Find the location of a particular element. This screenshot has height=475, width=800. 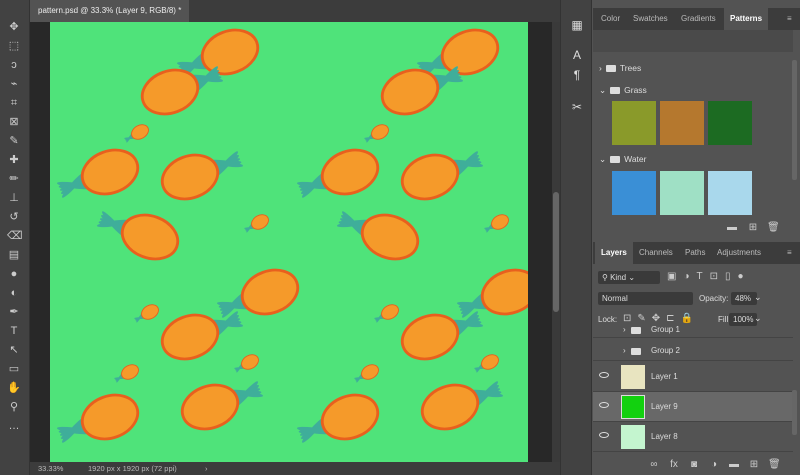

shape-icon: ▭ is located at coordinates (14, 369).